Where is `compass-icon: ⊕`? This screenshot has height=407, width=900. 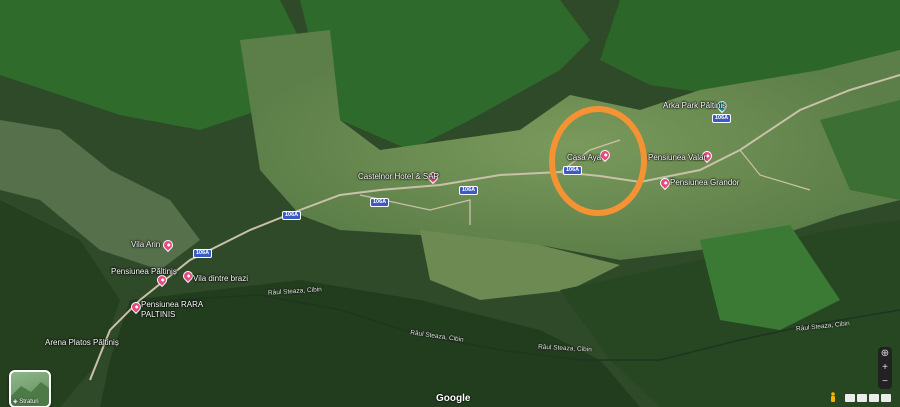
compass-icon: ⊕ is located at coordinates (885, 354).